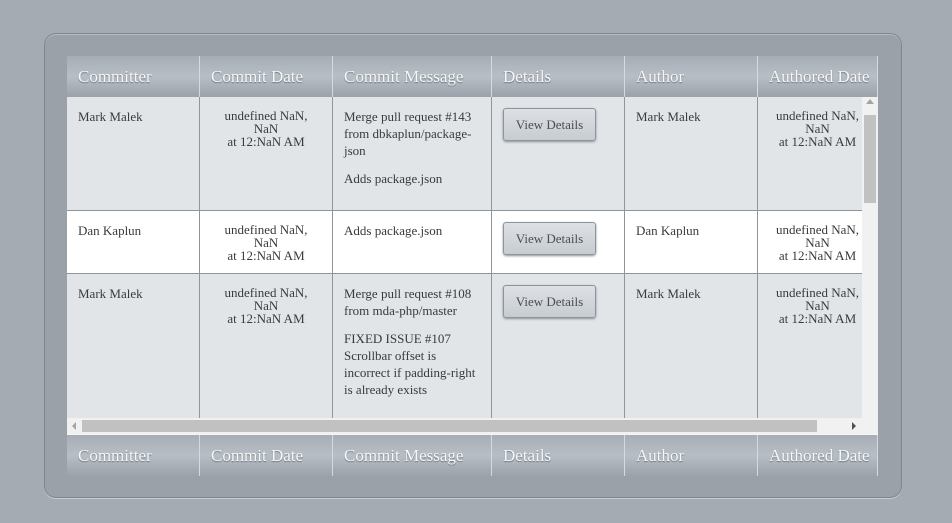 This screenshot has height=523, width=952. What do you see at coordinates (870, 159) in the screenshot?
I see `vertical-scroll-thumb` at bounding box center [870, 159].